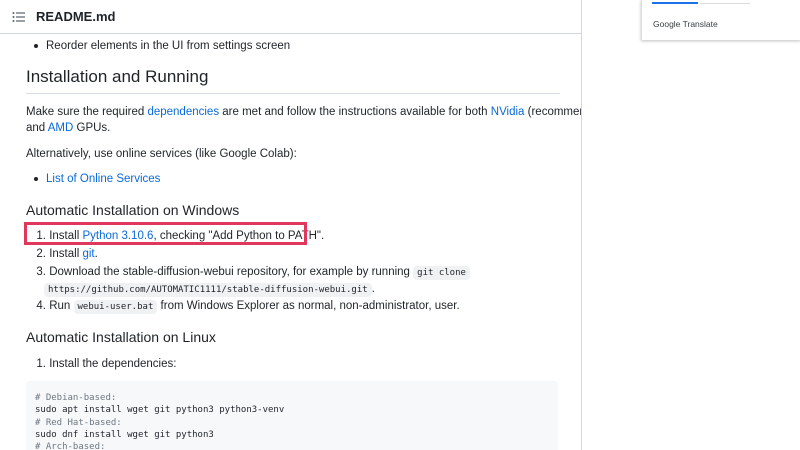  I want to click on heading-text: Automatic Installation on Windows, so click(133, 210).